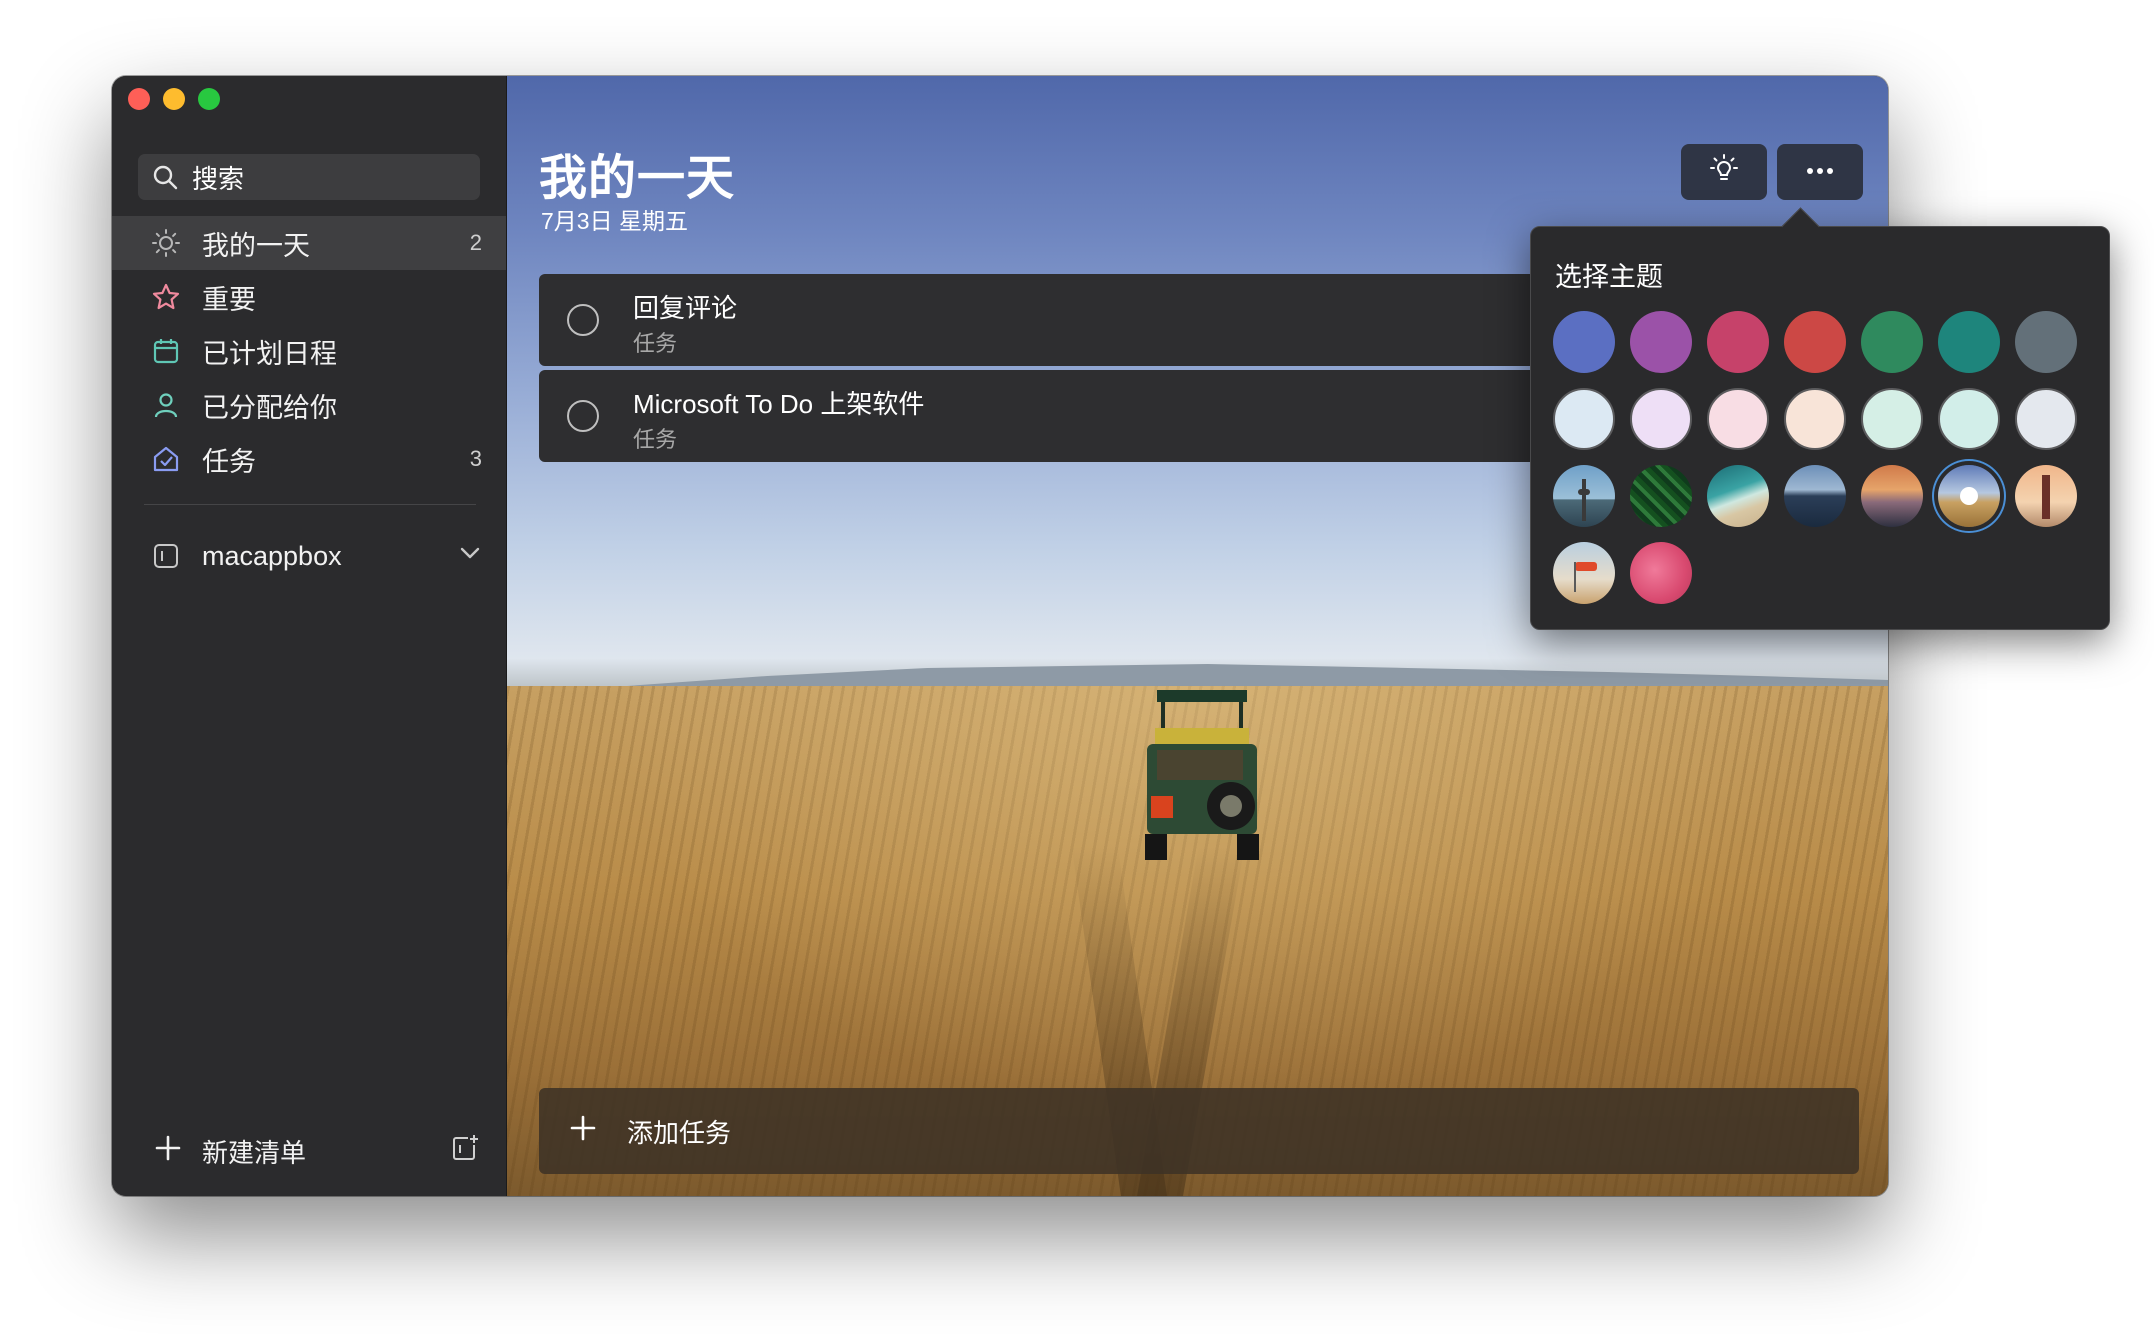 This screenshot has width=2154, height=1334. I want to click on theme-swatch-rose, so click(1738, 342).